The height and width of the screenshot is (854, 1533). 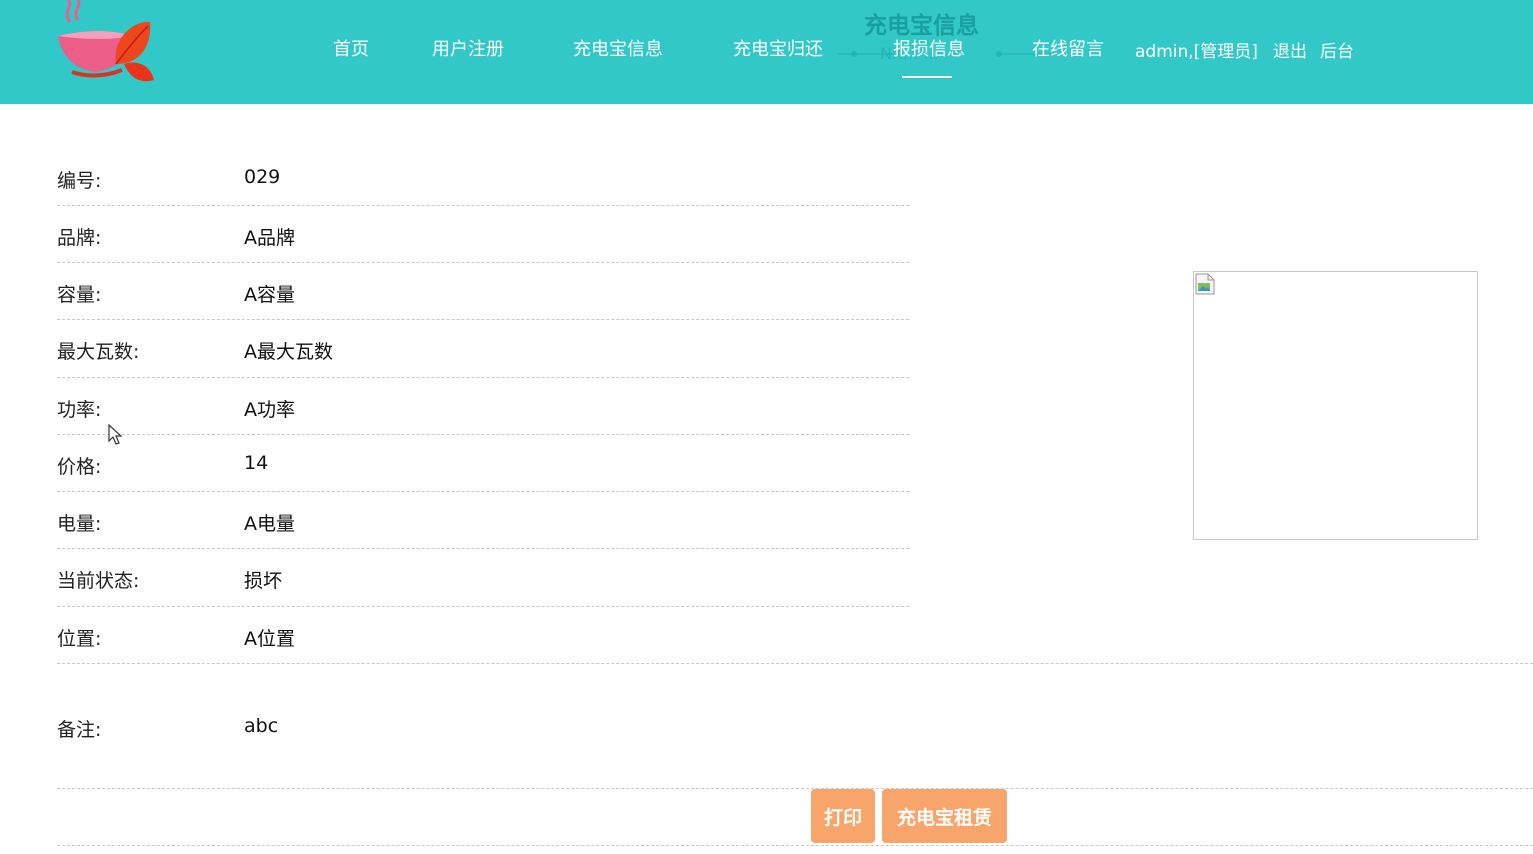 What do you see at coordinates (929, 48) in the screenshot?
I see `nav-damage-report: 报损信息` at bounding box center [929, 48].